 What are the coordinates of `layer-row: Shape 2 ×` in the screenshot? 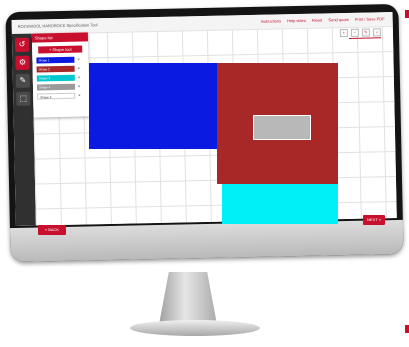 It's located at (60, 68).